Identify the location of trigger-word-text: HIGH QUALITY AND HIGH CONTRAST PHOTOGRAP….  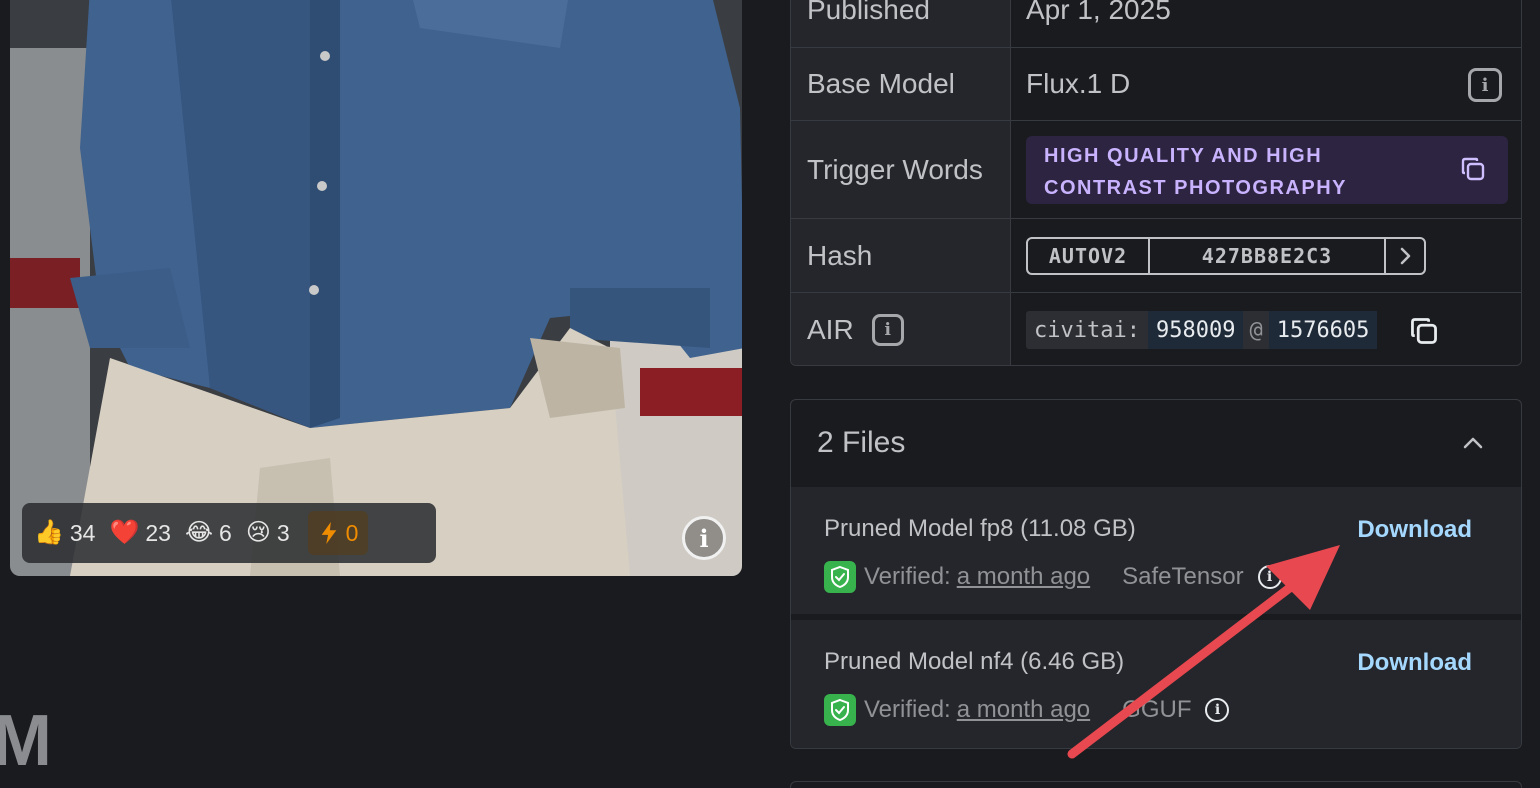
(1195, 171).